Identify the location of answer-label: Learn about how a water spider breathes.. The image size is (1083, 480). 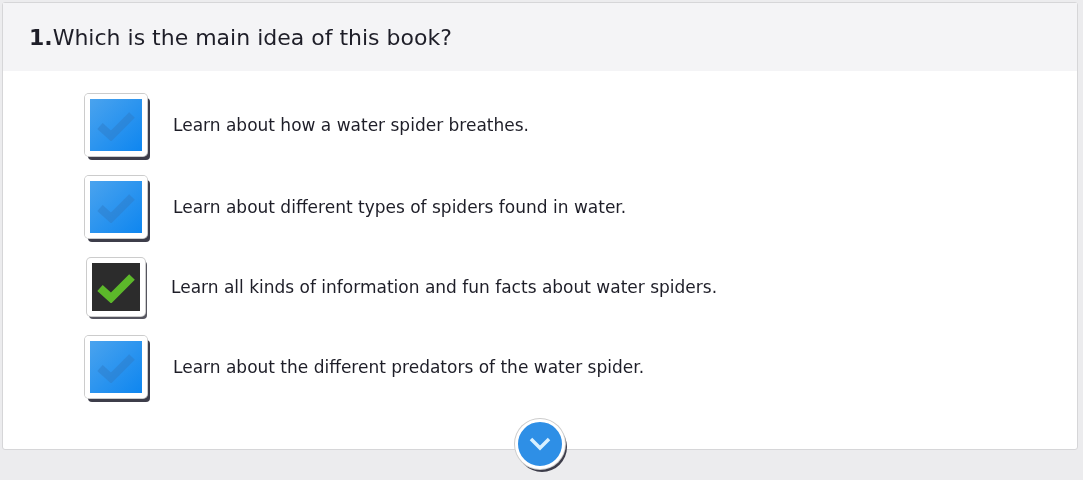
(351, 125).